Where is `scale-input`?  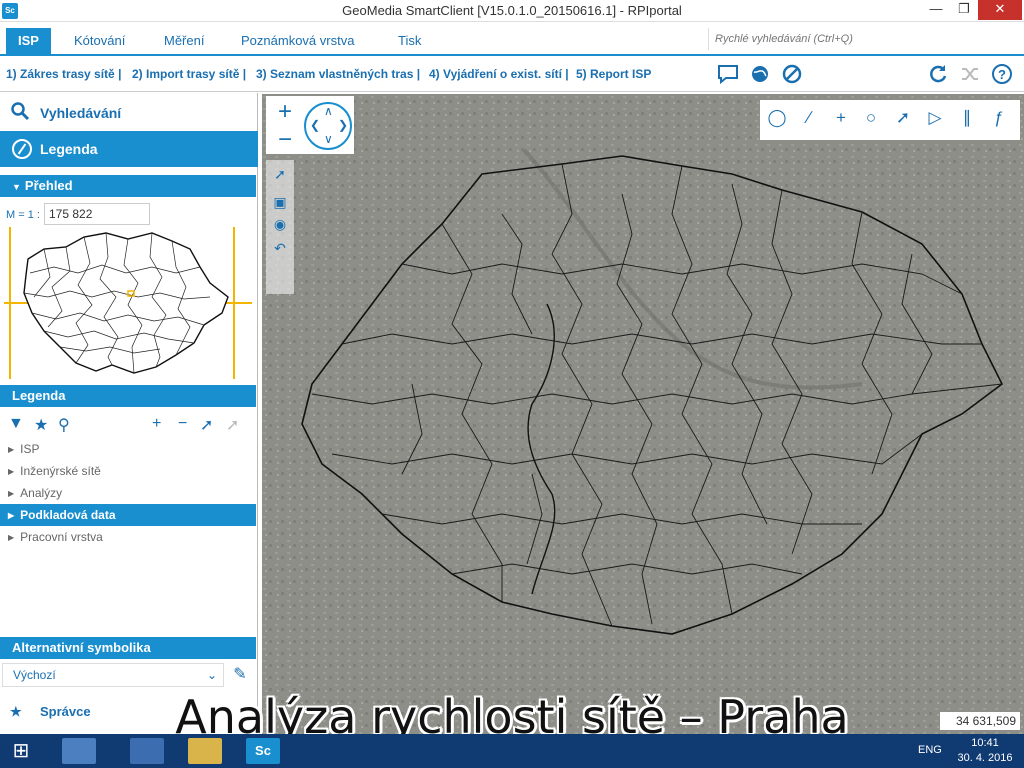 scale-input is located at coordinates (97, 214).